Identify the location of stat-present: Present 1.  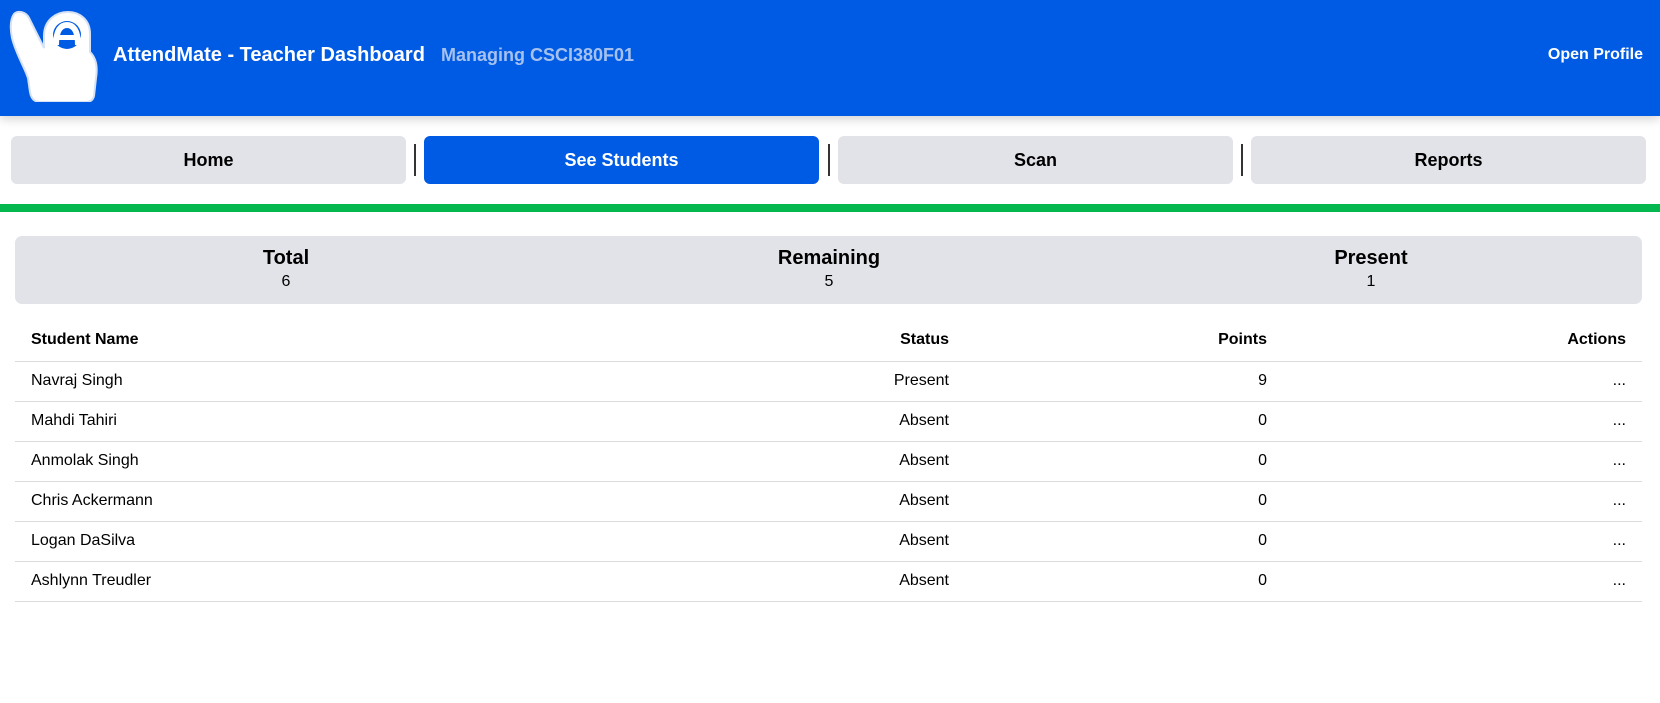
(1371, 269).